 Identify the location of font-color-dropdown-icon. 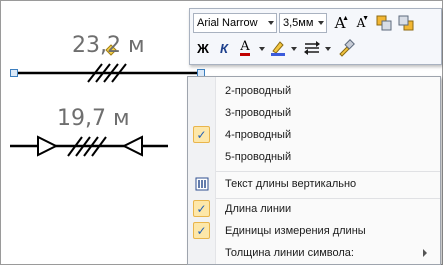
(262, 49).